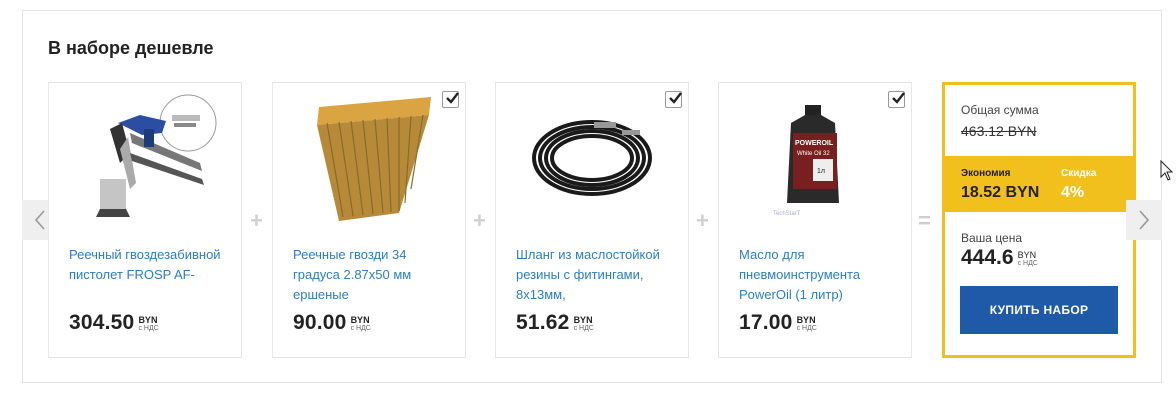  I want to click on next-arrow-button, so click(1144, 220).